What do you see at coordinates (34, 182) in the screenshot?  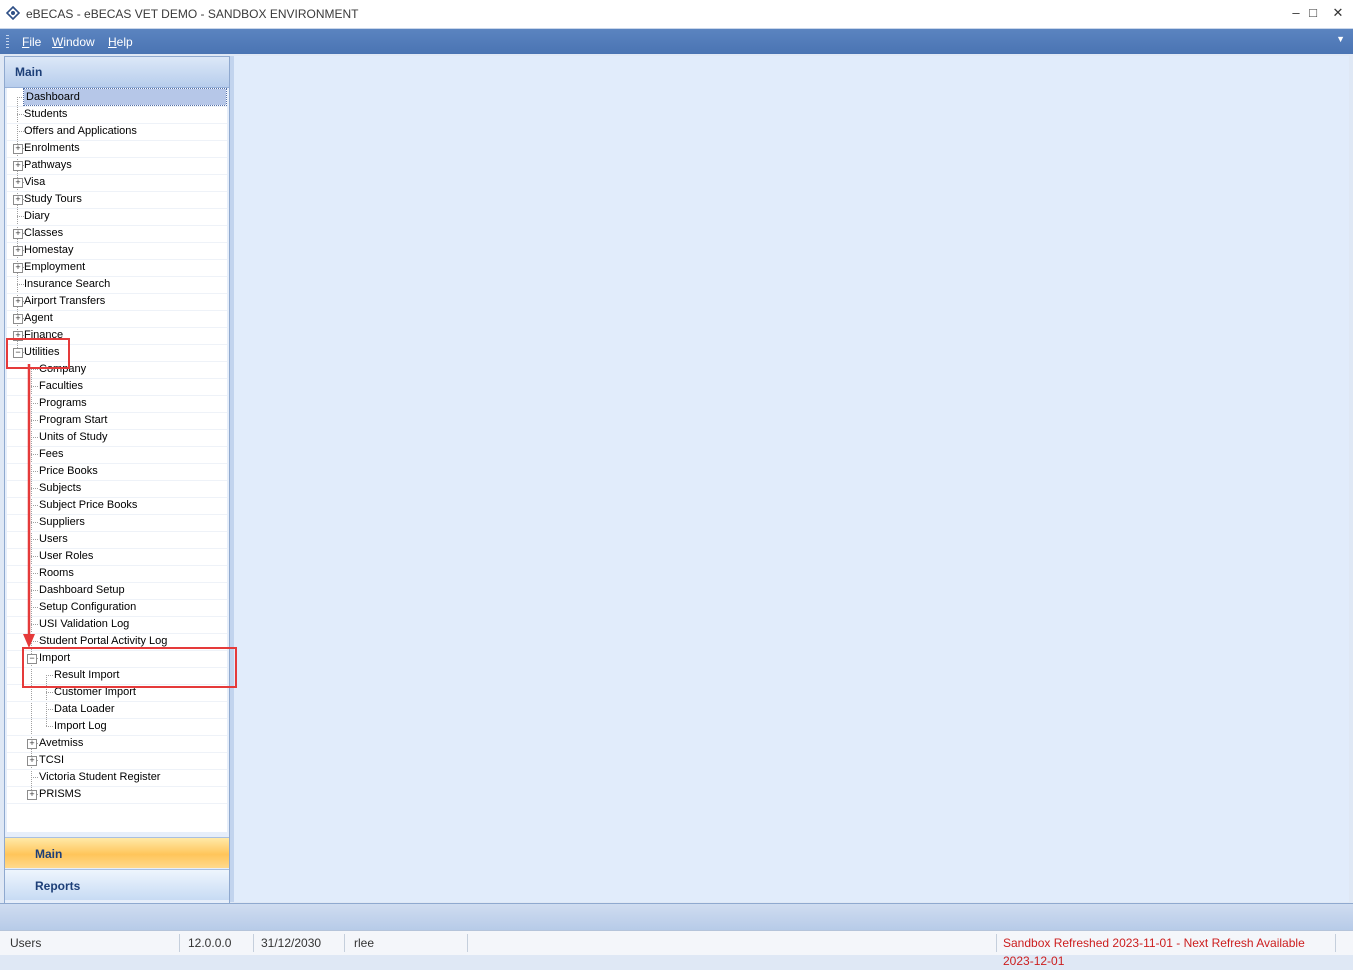 I see `tree-item-visa: Visa` at bounding box center [34, 182].